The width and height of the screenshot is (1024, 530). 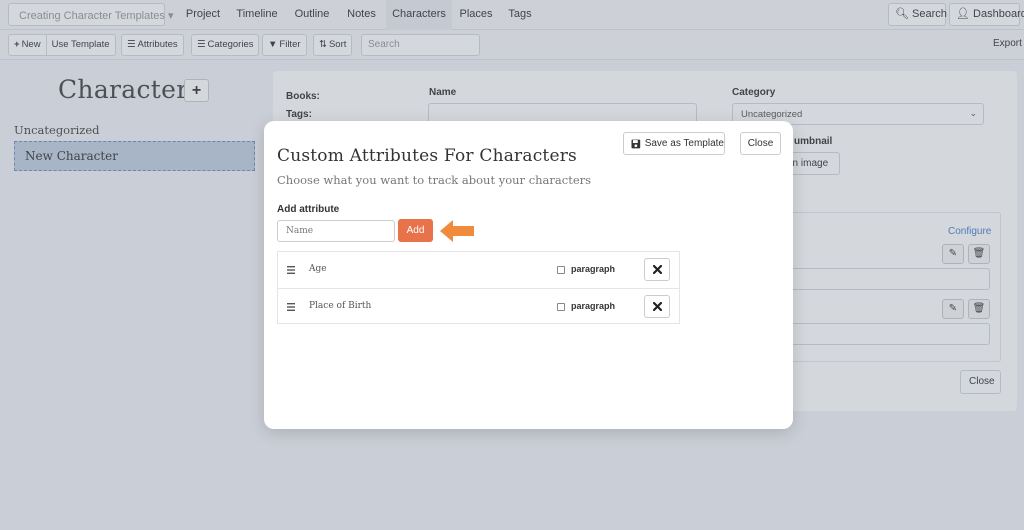 What do you see at coordinates (336, 231) in the screenshot?
I see `attribute-name-input: Name` at bounding box center [336, 231].